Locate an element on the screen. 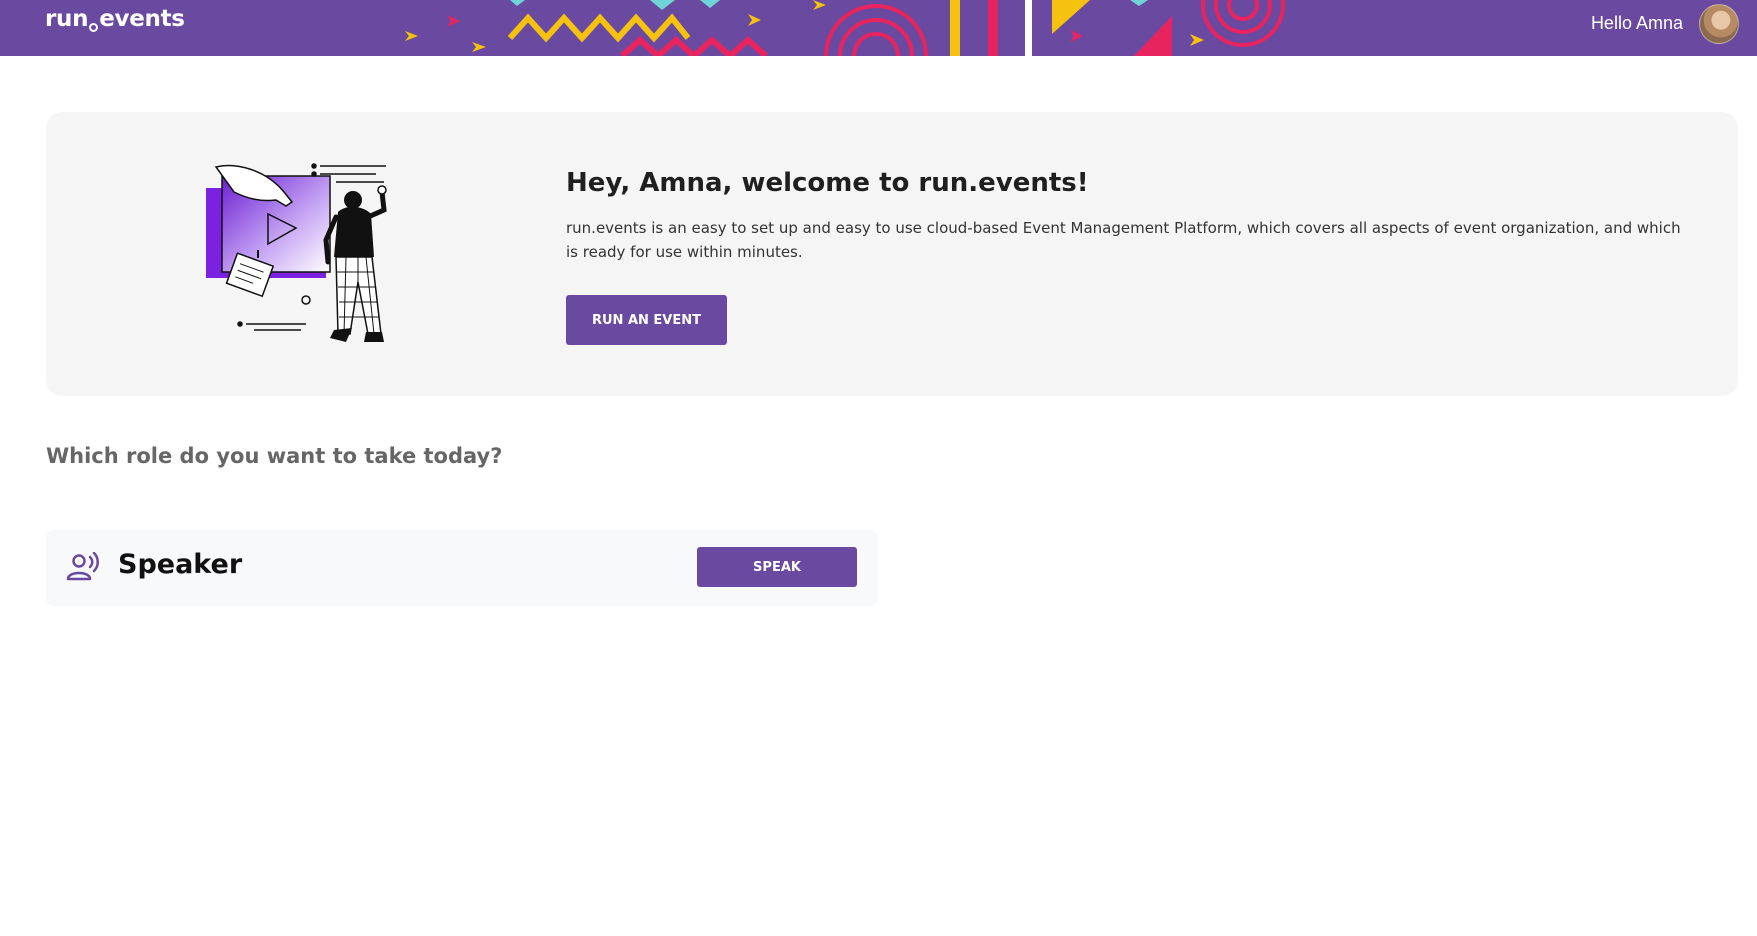  header-decorative-pattern is located at coordinates (845, 28).